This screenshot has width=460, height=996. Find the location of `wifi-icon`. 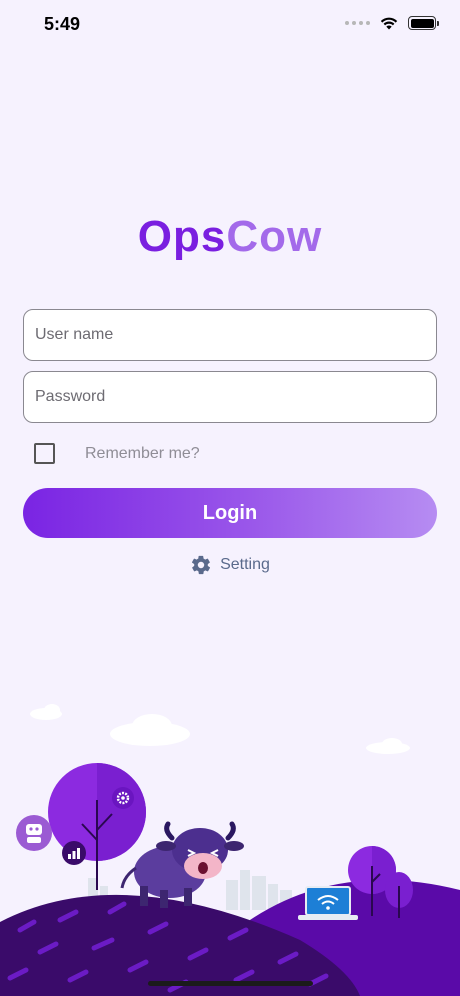

wifi-icon is located at coordinates (389, 23).